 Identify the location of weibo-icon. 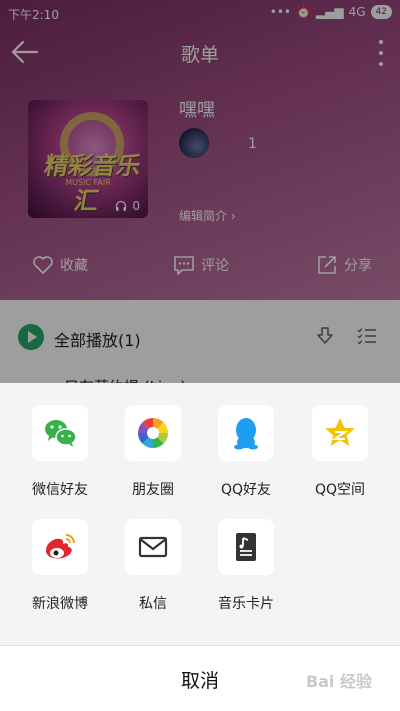
(60, 546).